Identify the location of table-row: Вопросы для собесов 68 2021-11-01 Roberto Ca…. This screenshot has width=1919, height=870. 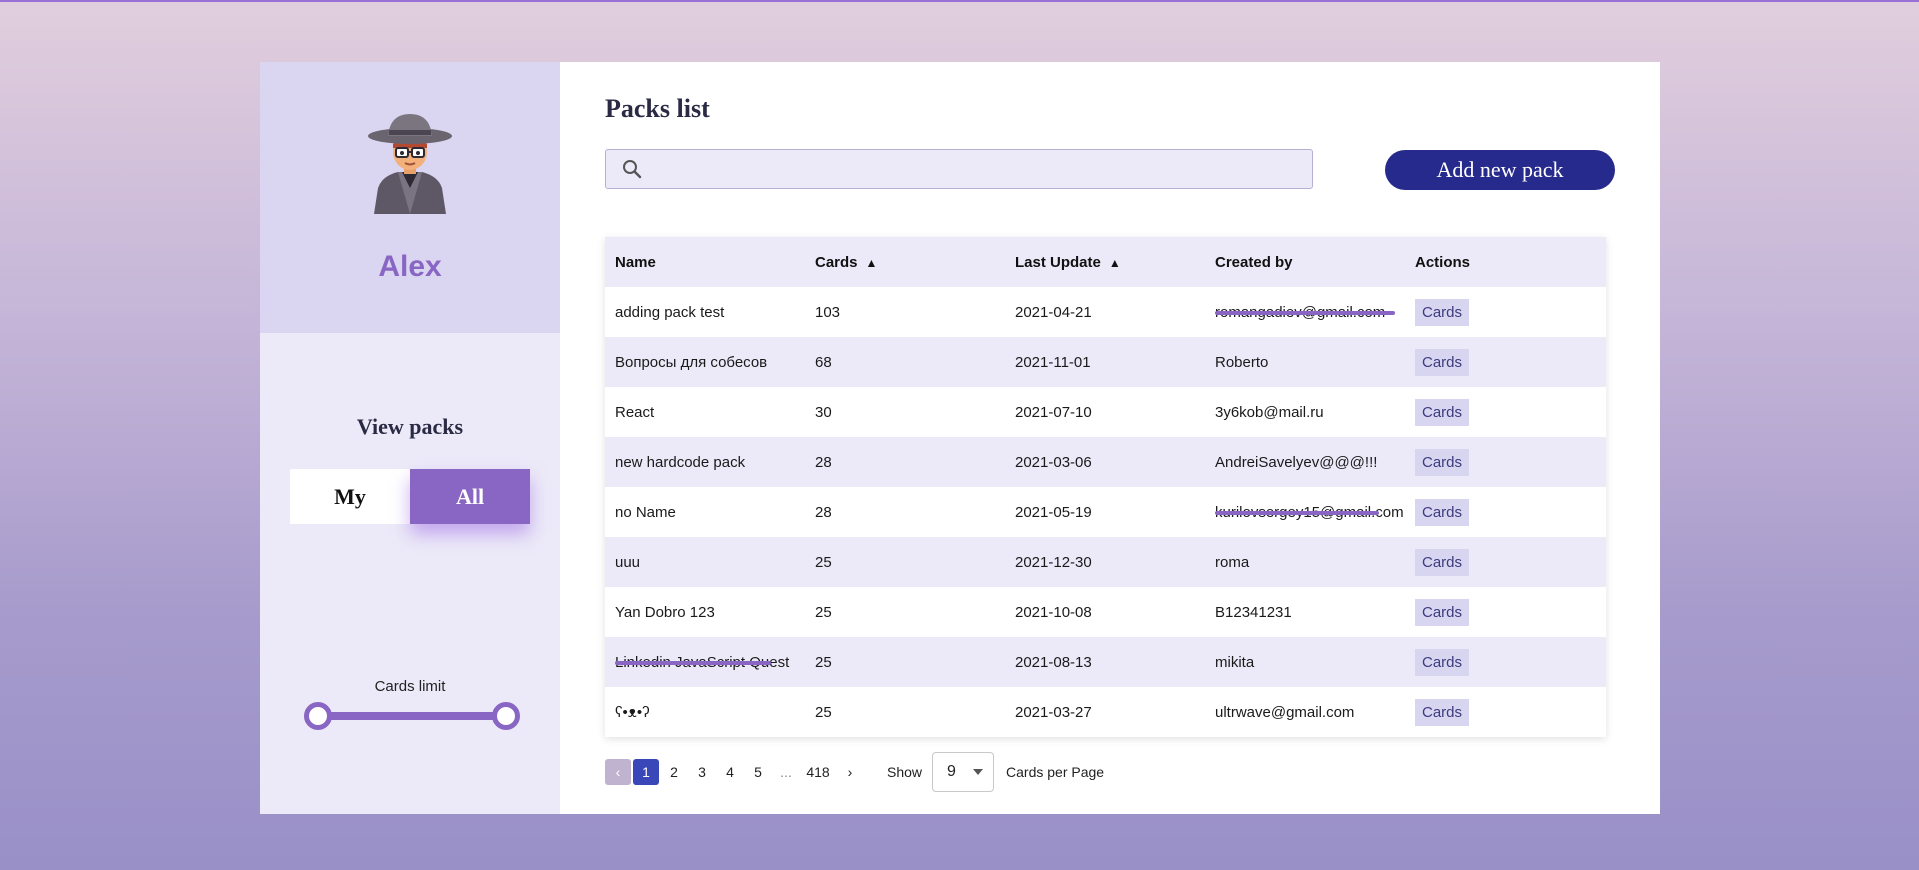
(1105, 362).